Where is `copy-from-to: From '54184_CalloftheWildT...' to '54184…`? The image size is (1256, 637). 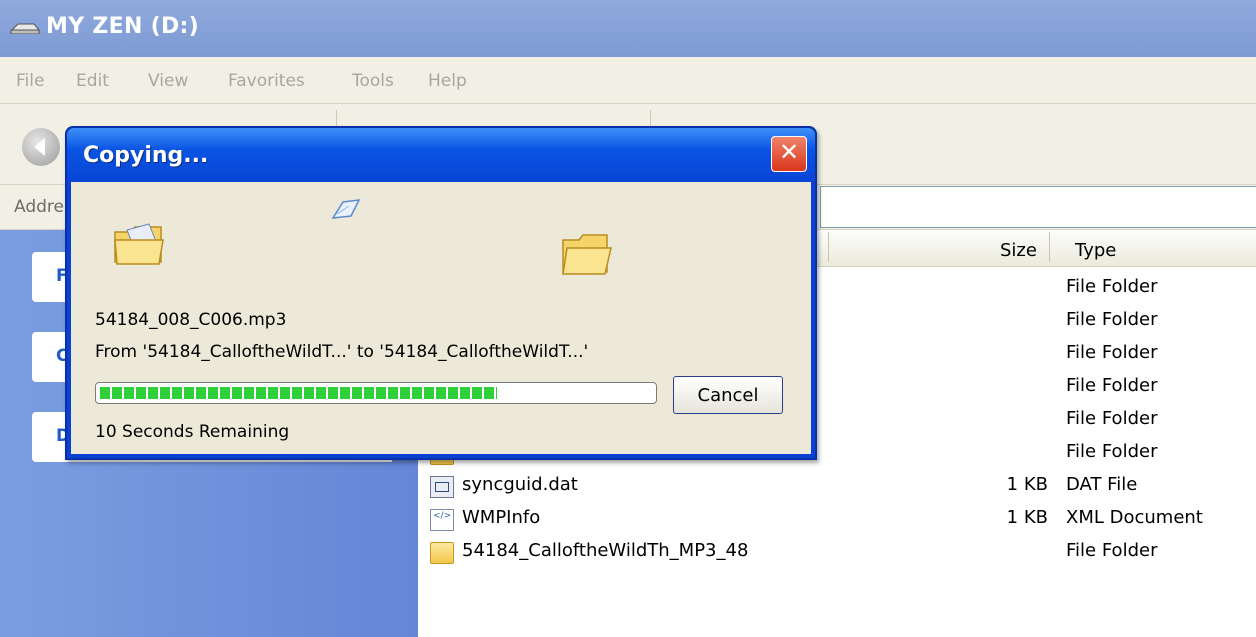
copy-from-to: From '54184_CalloftheWildT...' to '54184… is located at coordinates (342, 352).